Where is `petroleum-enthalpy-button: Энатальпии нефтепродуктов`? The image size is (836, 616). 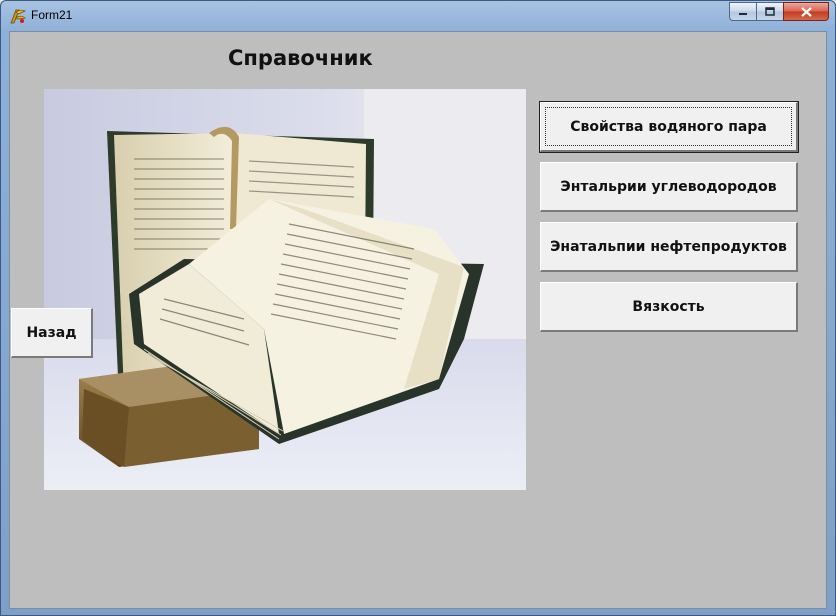 petroleum-enthalpy-button: Энатальпии нефтепродуктов is located at coordinates (669, 247).